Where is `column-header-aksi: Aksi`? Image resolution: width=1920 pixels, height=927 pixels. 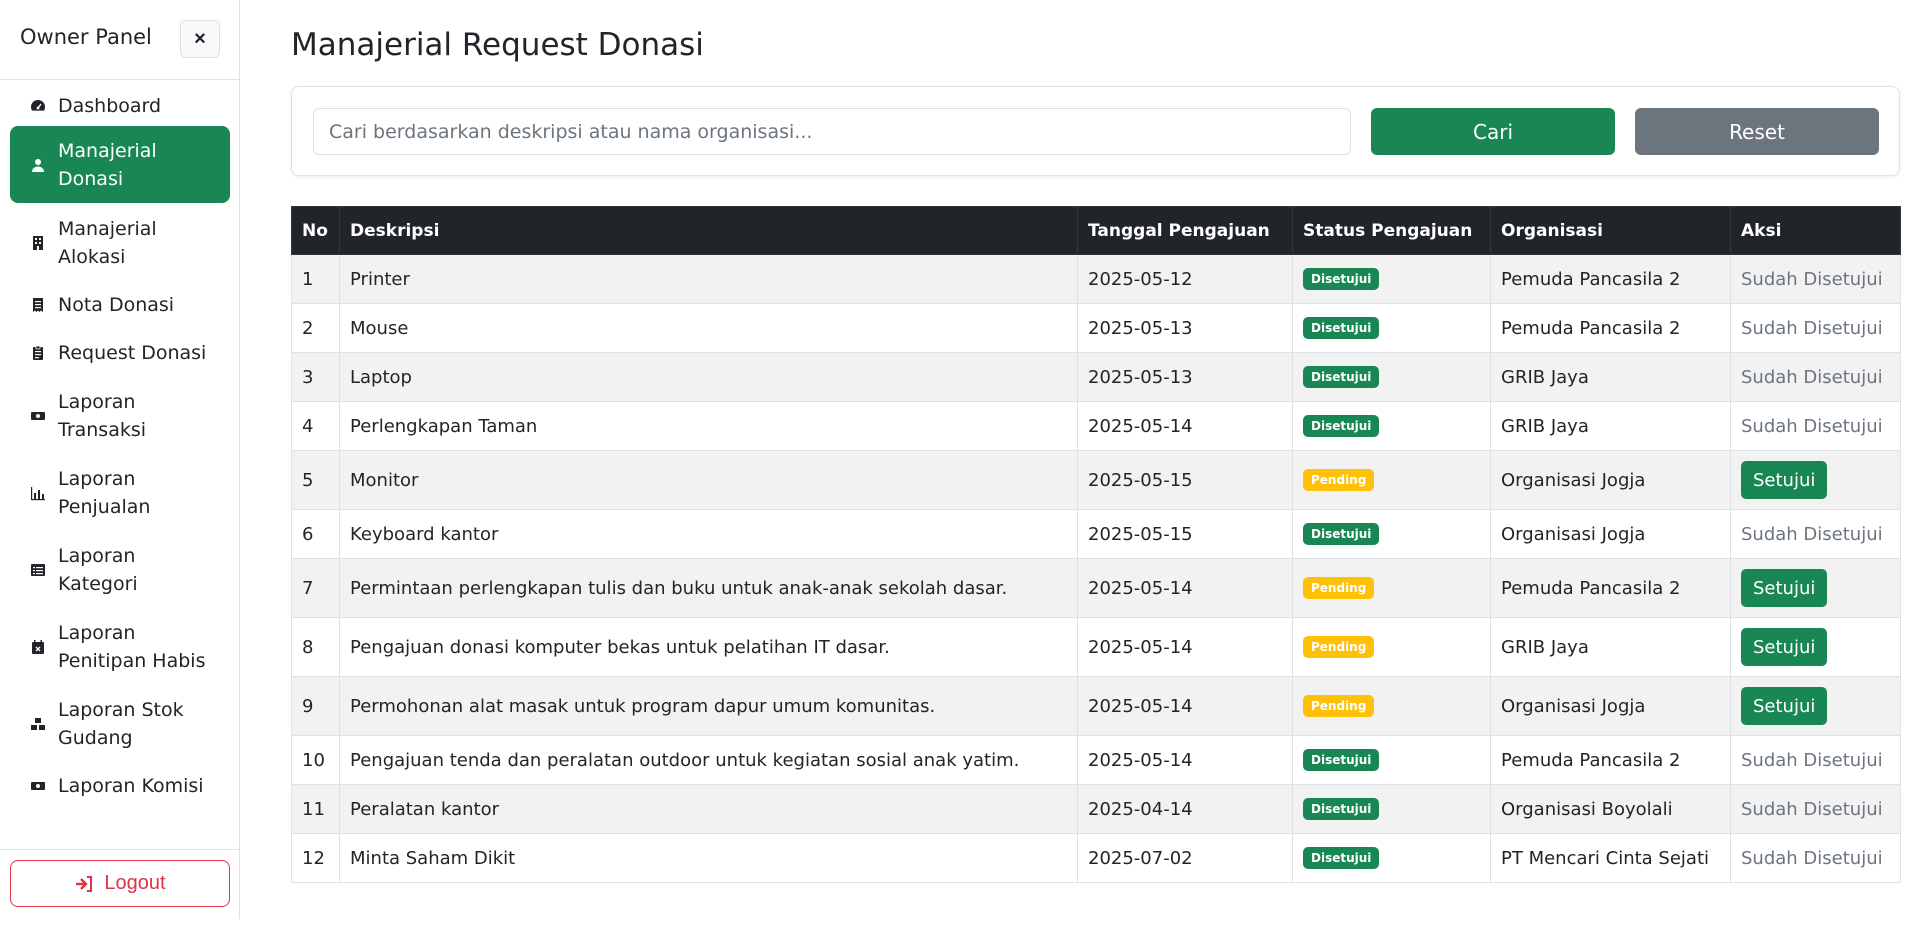 column-header-aksi: Aksi is located at coordinates (1815, 230).